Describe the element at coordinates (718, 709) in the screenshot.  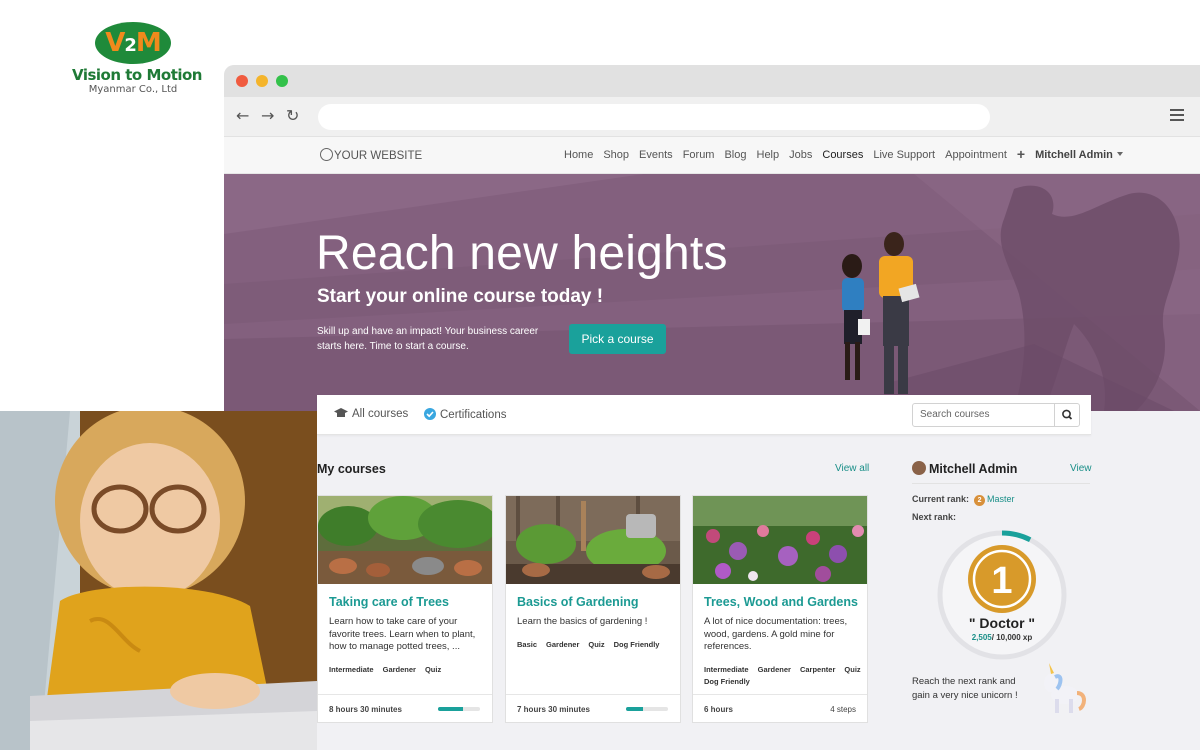
I see `course-duration: 6 hours` at that location.